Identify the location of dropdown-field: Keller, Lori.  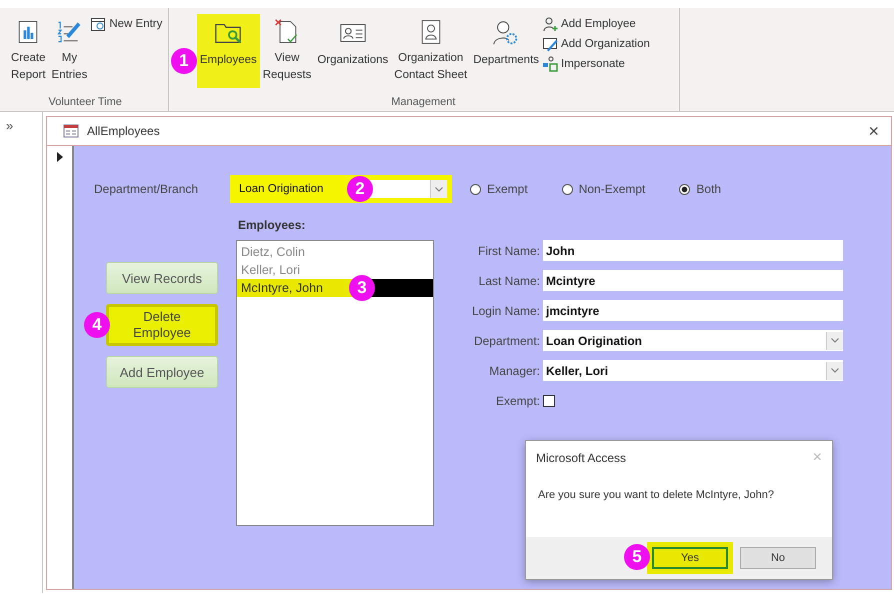
(693, 370).